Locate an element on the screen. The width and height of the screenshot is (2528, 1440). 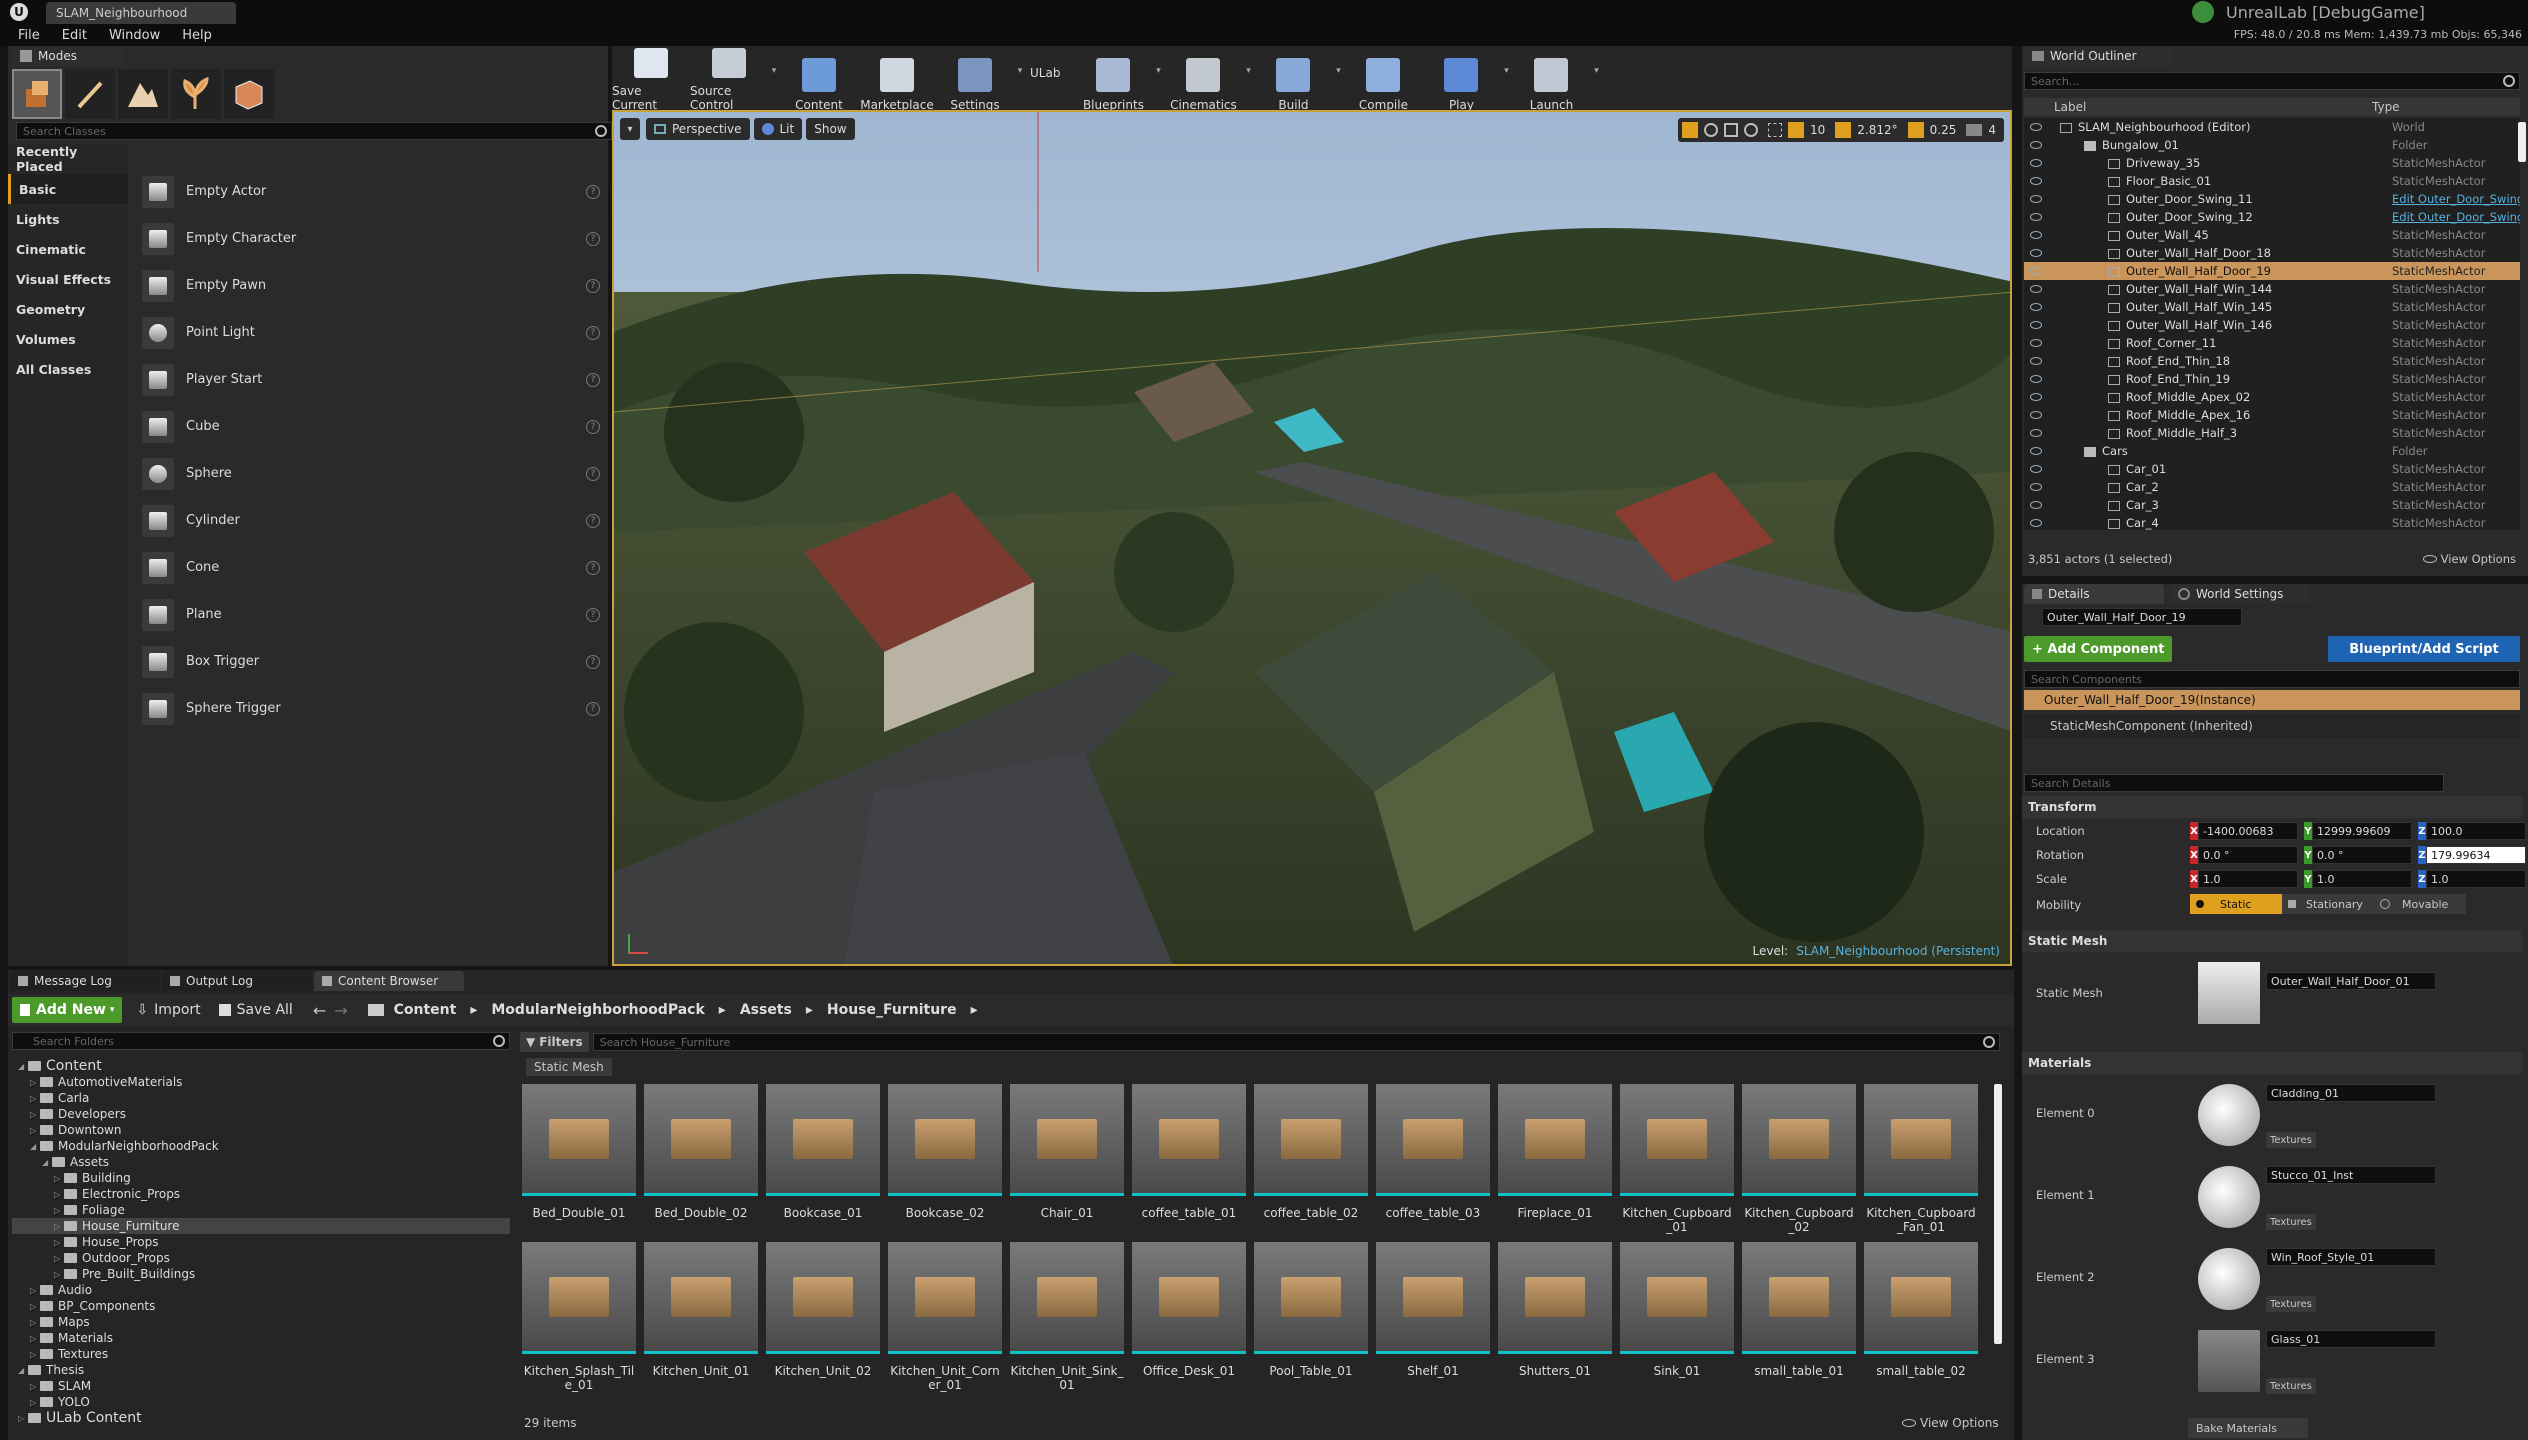
rotation-y-field: 0.0 ° is located at coordinates (2362, 855).